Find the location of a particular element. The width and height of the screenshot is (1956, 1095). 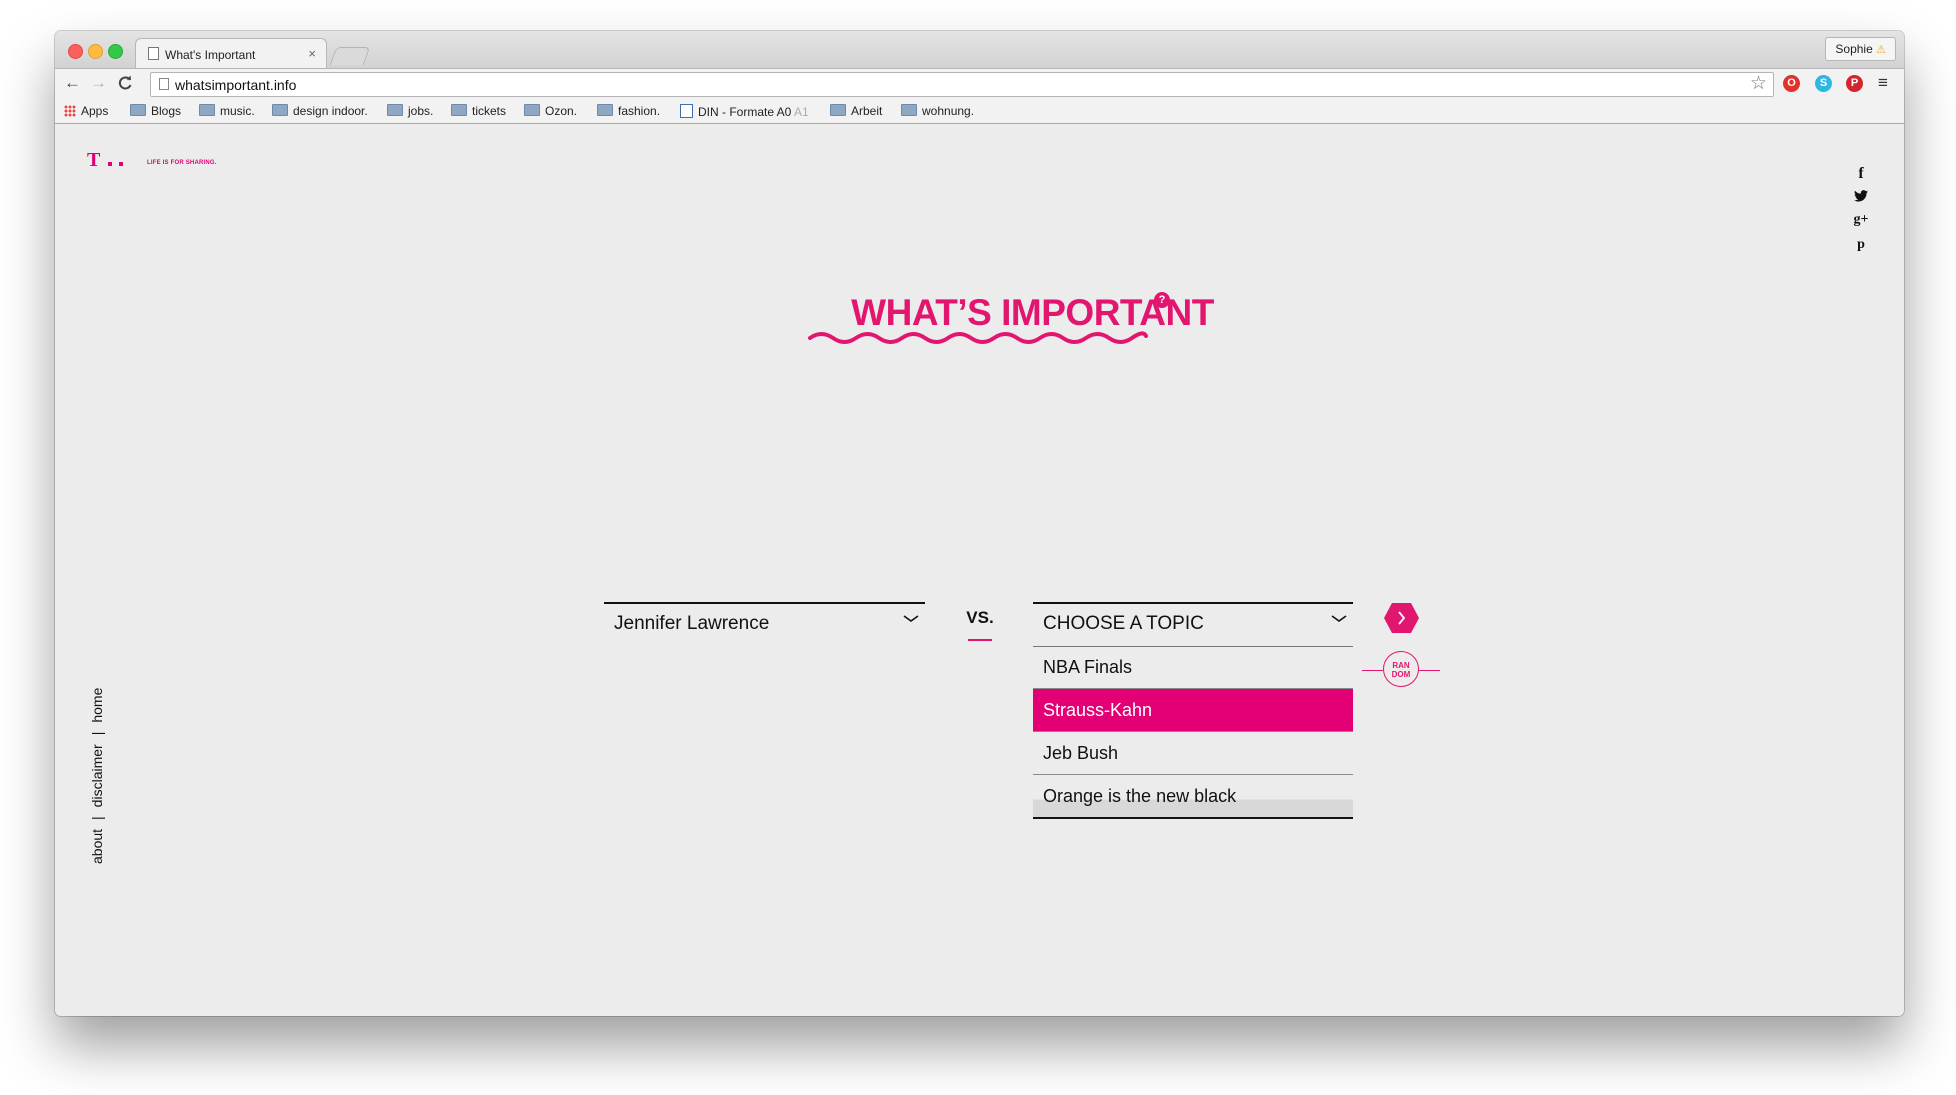

logo-tagline: LIFE IS FOR SHARING. is located at coordinates (182, 163).